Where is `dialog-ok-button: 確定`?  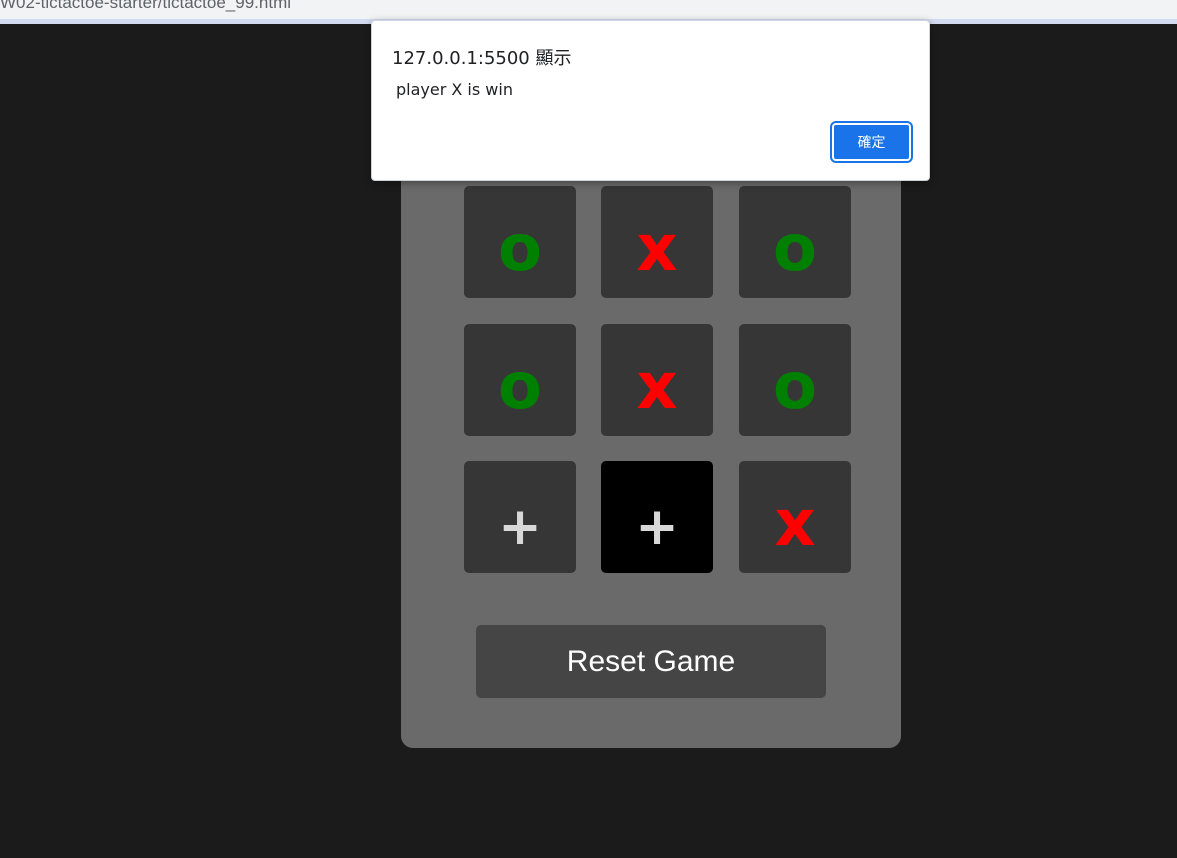 dialog-ok-button: 確定 is located at coordinates (871, 142).